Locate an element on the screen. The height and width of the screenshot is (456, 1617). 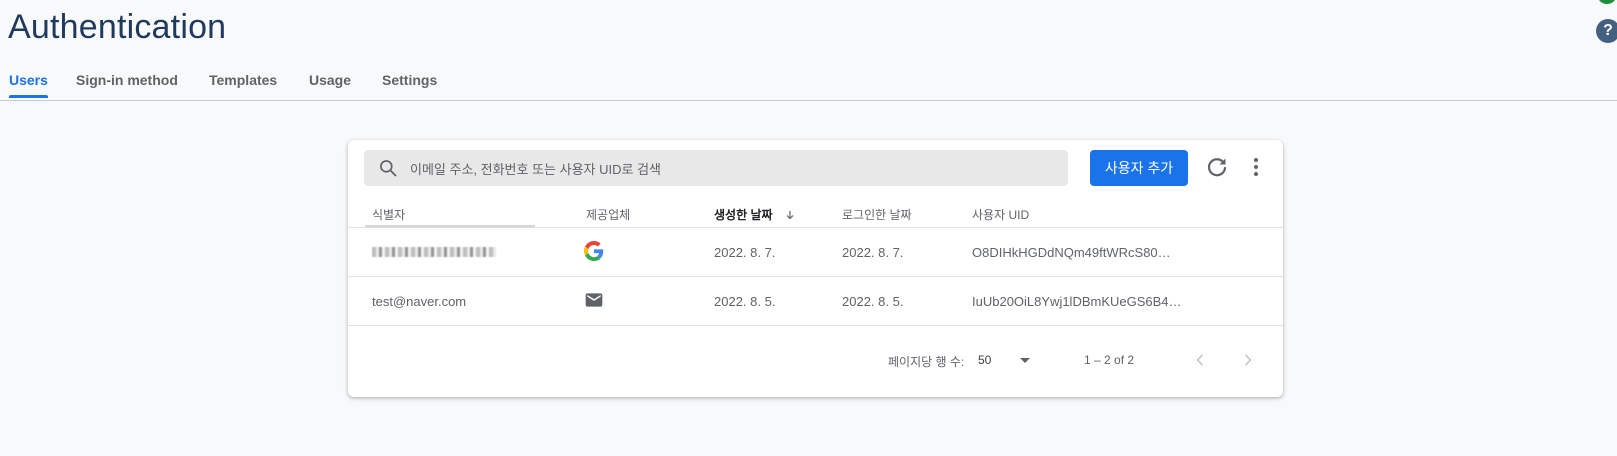
redacted-identifier is located at coordinates (434, 252).